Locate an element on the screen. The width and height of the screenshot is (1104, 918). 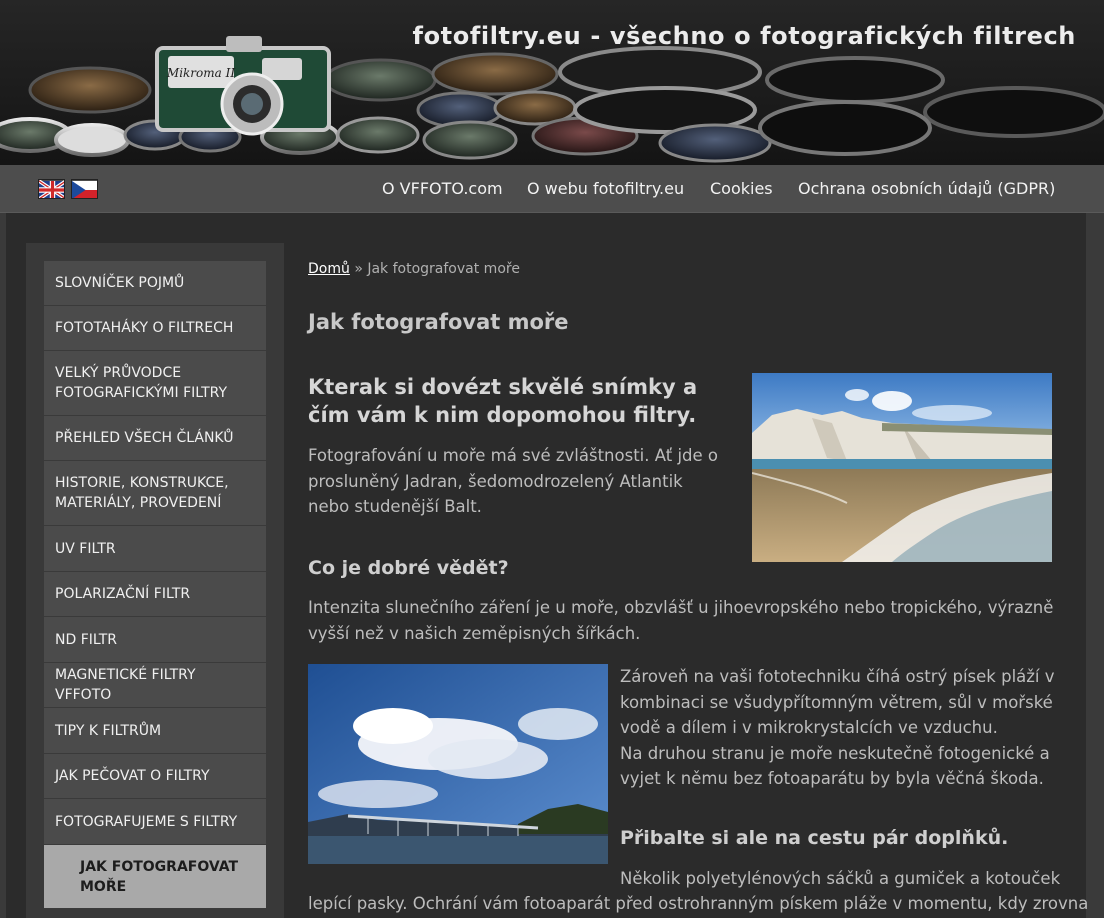
section-heading-good-to-know: Co je dobré vědět? is located at coordinates (408, 568).